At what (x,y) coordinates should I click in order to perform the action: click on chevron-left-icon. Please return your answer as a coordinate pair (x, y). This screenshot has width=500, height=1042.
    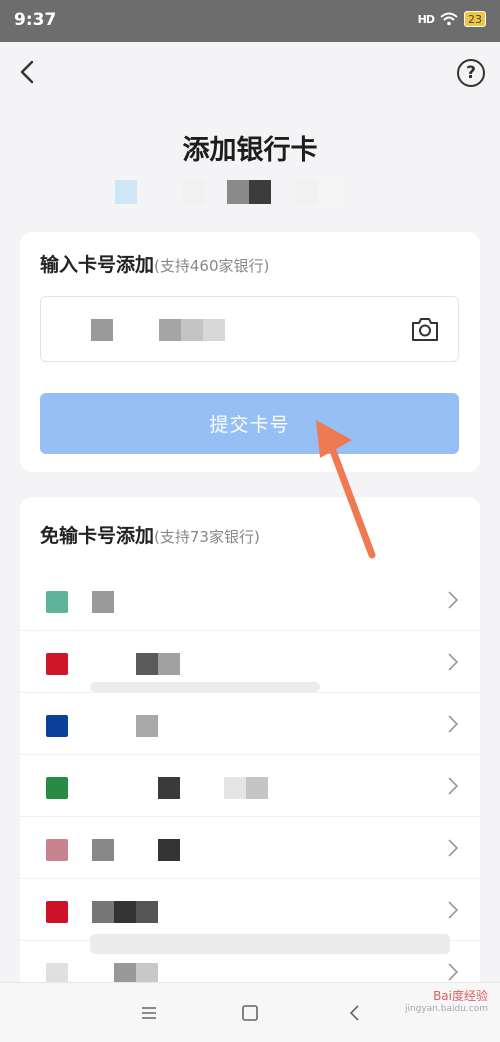
    Looking at the image, I should click on (28, 72).